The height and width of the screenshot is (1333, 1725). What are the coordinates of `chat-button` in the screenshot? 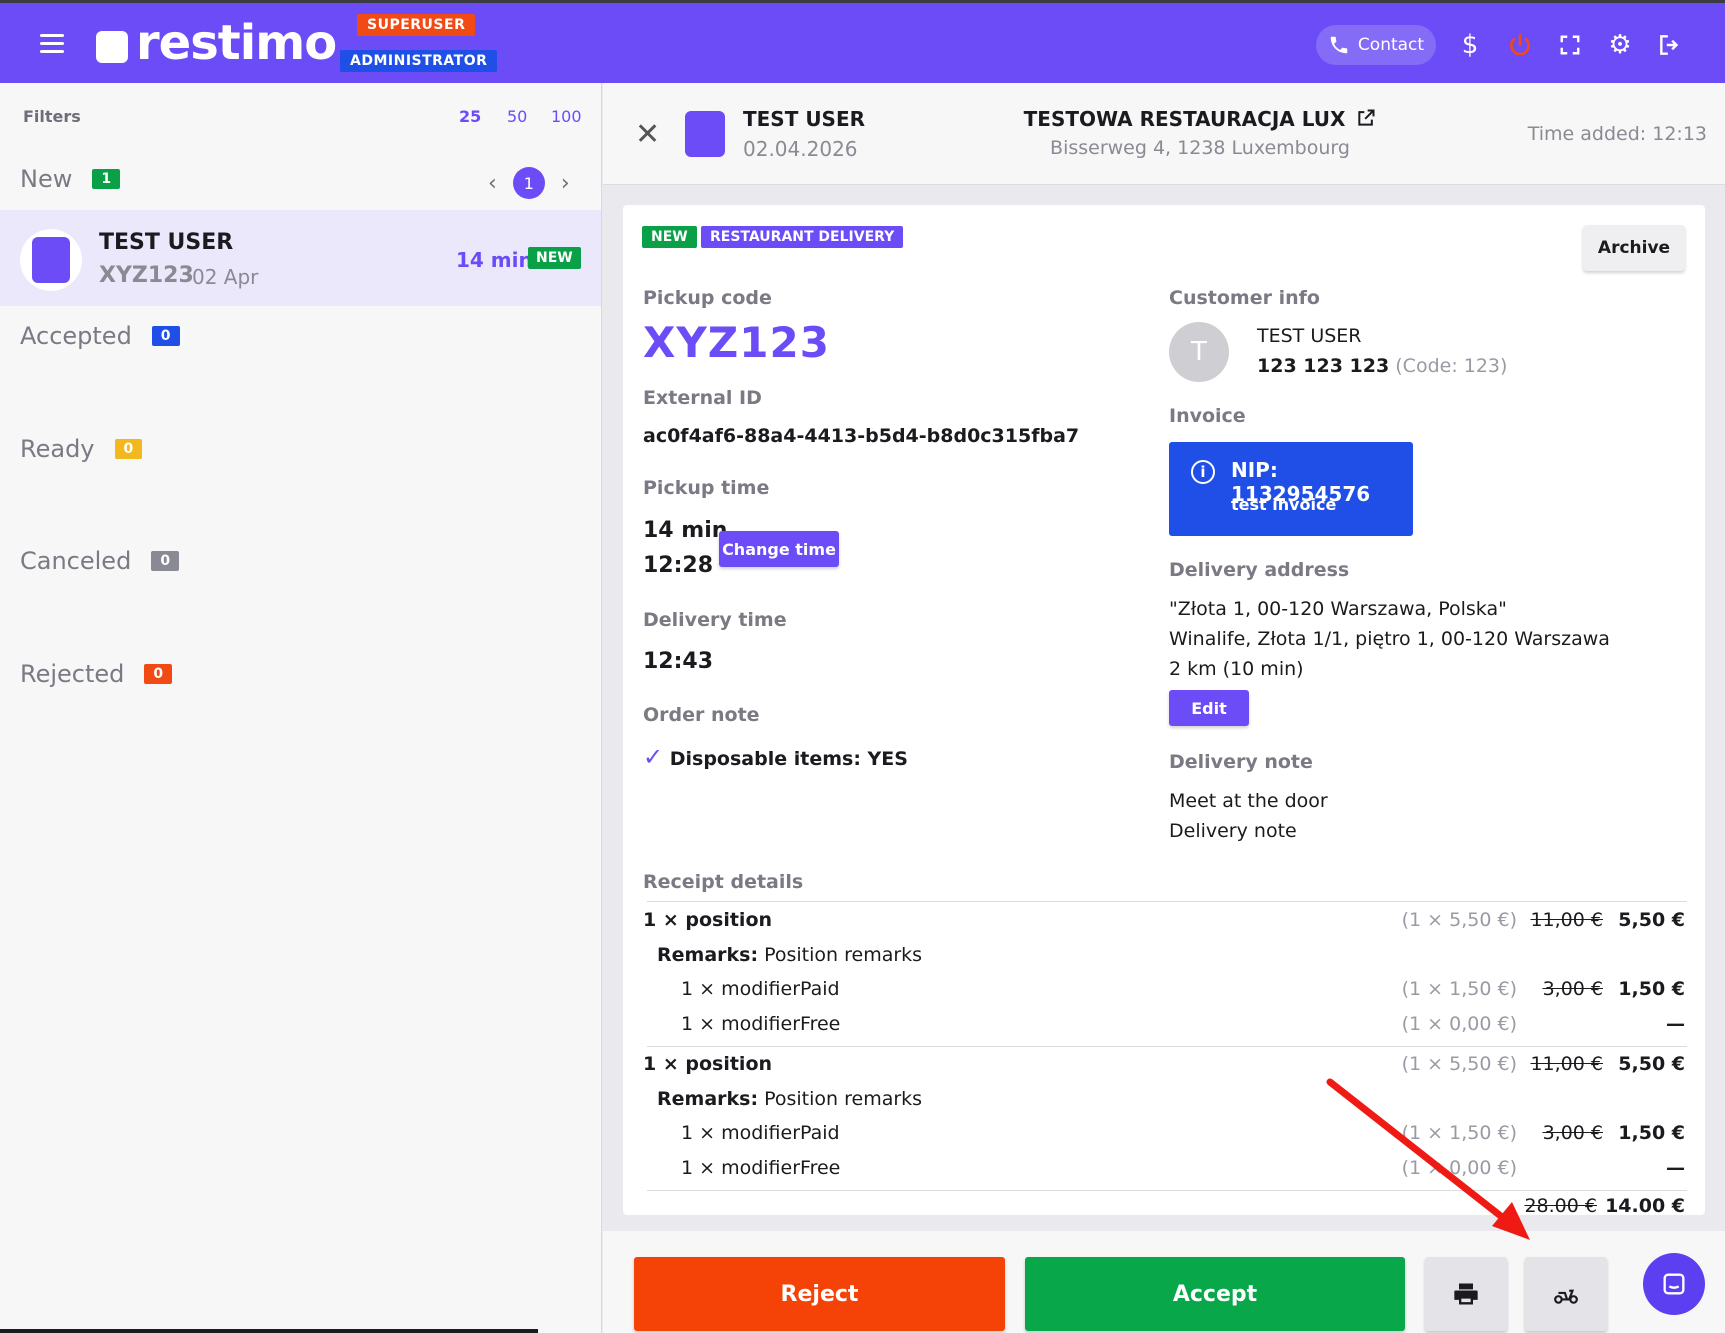 It's located at (1674, 1284).